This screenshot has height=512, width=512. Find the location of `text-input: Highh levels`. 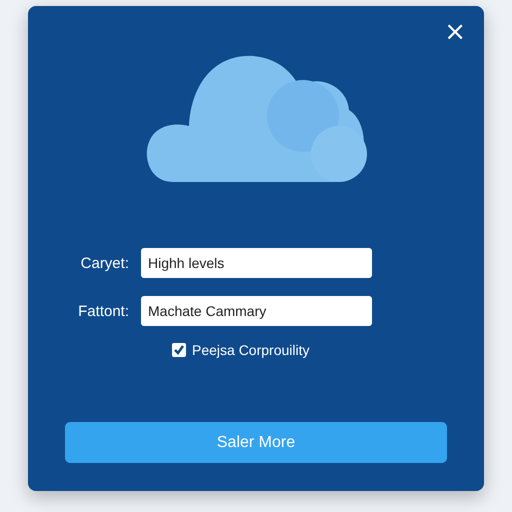

text-input: Highh levels is located at coordinates (256, 263).